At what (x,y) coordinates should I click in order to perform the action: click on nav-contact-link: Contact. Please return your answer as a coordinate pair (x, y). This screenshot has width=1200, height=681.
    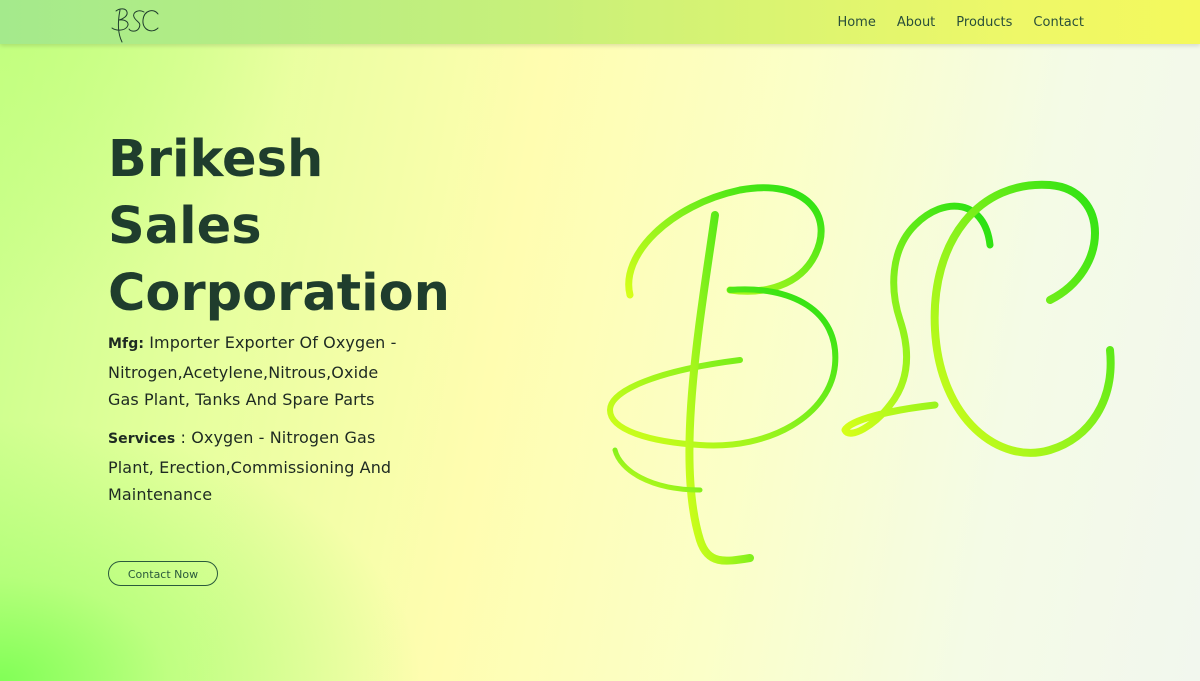
    Looking at the image, I should click on (1058, 22).